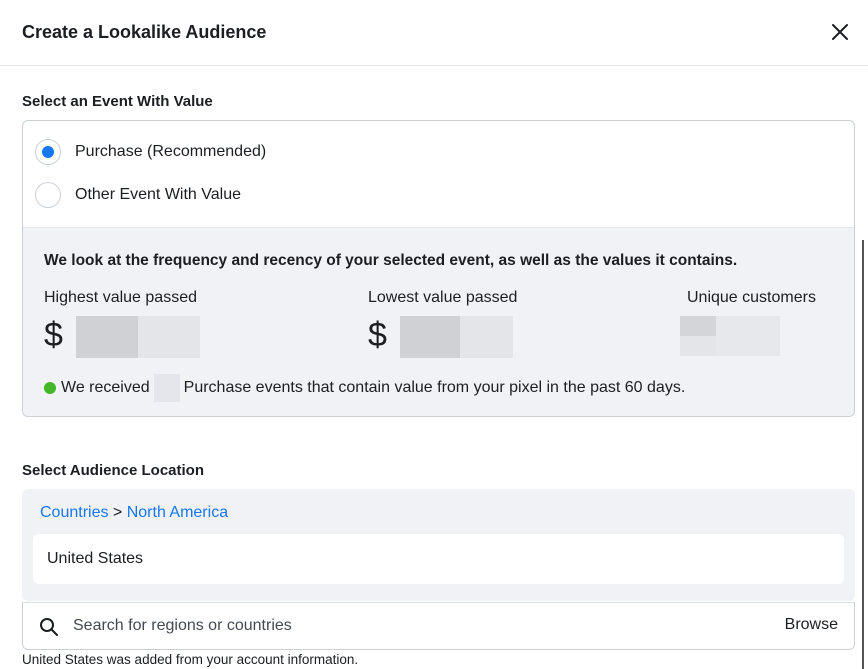 This screenshot has height=669, width=868. I want to click on radio-option-other-event: Other Event With Value, so click(138, 195).